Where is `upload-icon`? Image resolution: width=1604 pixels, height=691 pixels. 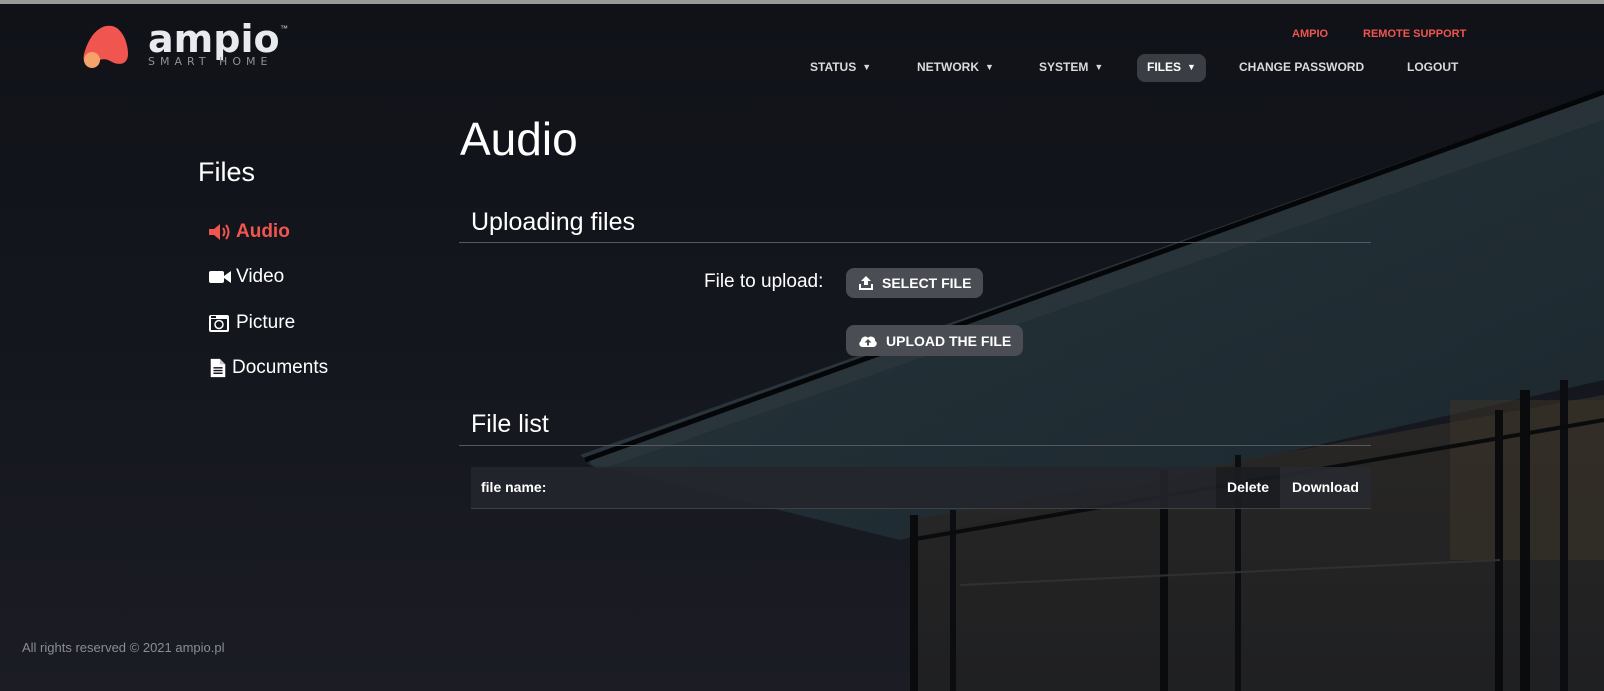
upload-icon is located at coordinates (866, 283).